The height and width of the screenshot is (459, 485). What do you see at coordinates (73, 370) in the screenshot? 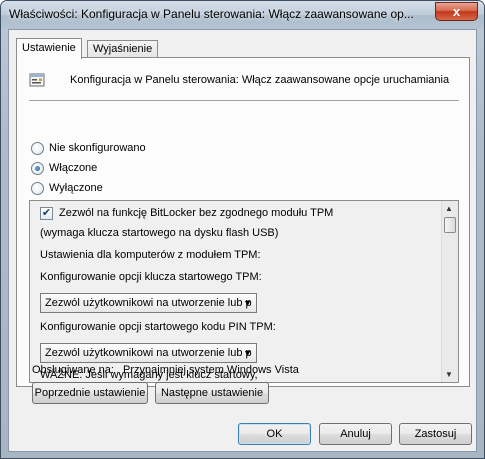
I see `supported-on-label: Obsługiwane na:` at bounding box center [73, 370].